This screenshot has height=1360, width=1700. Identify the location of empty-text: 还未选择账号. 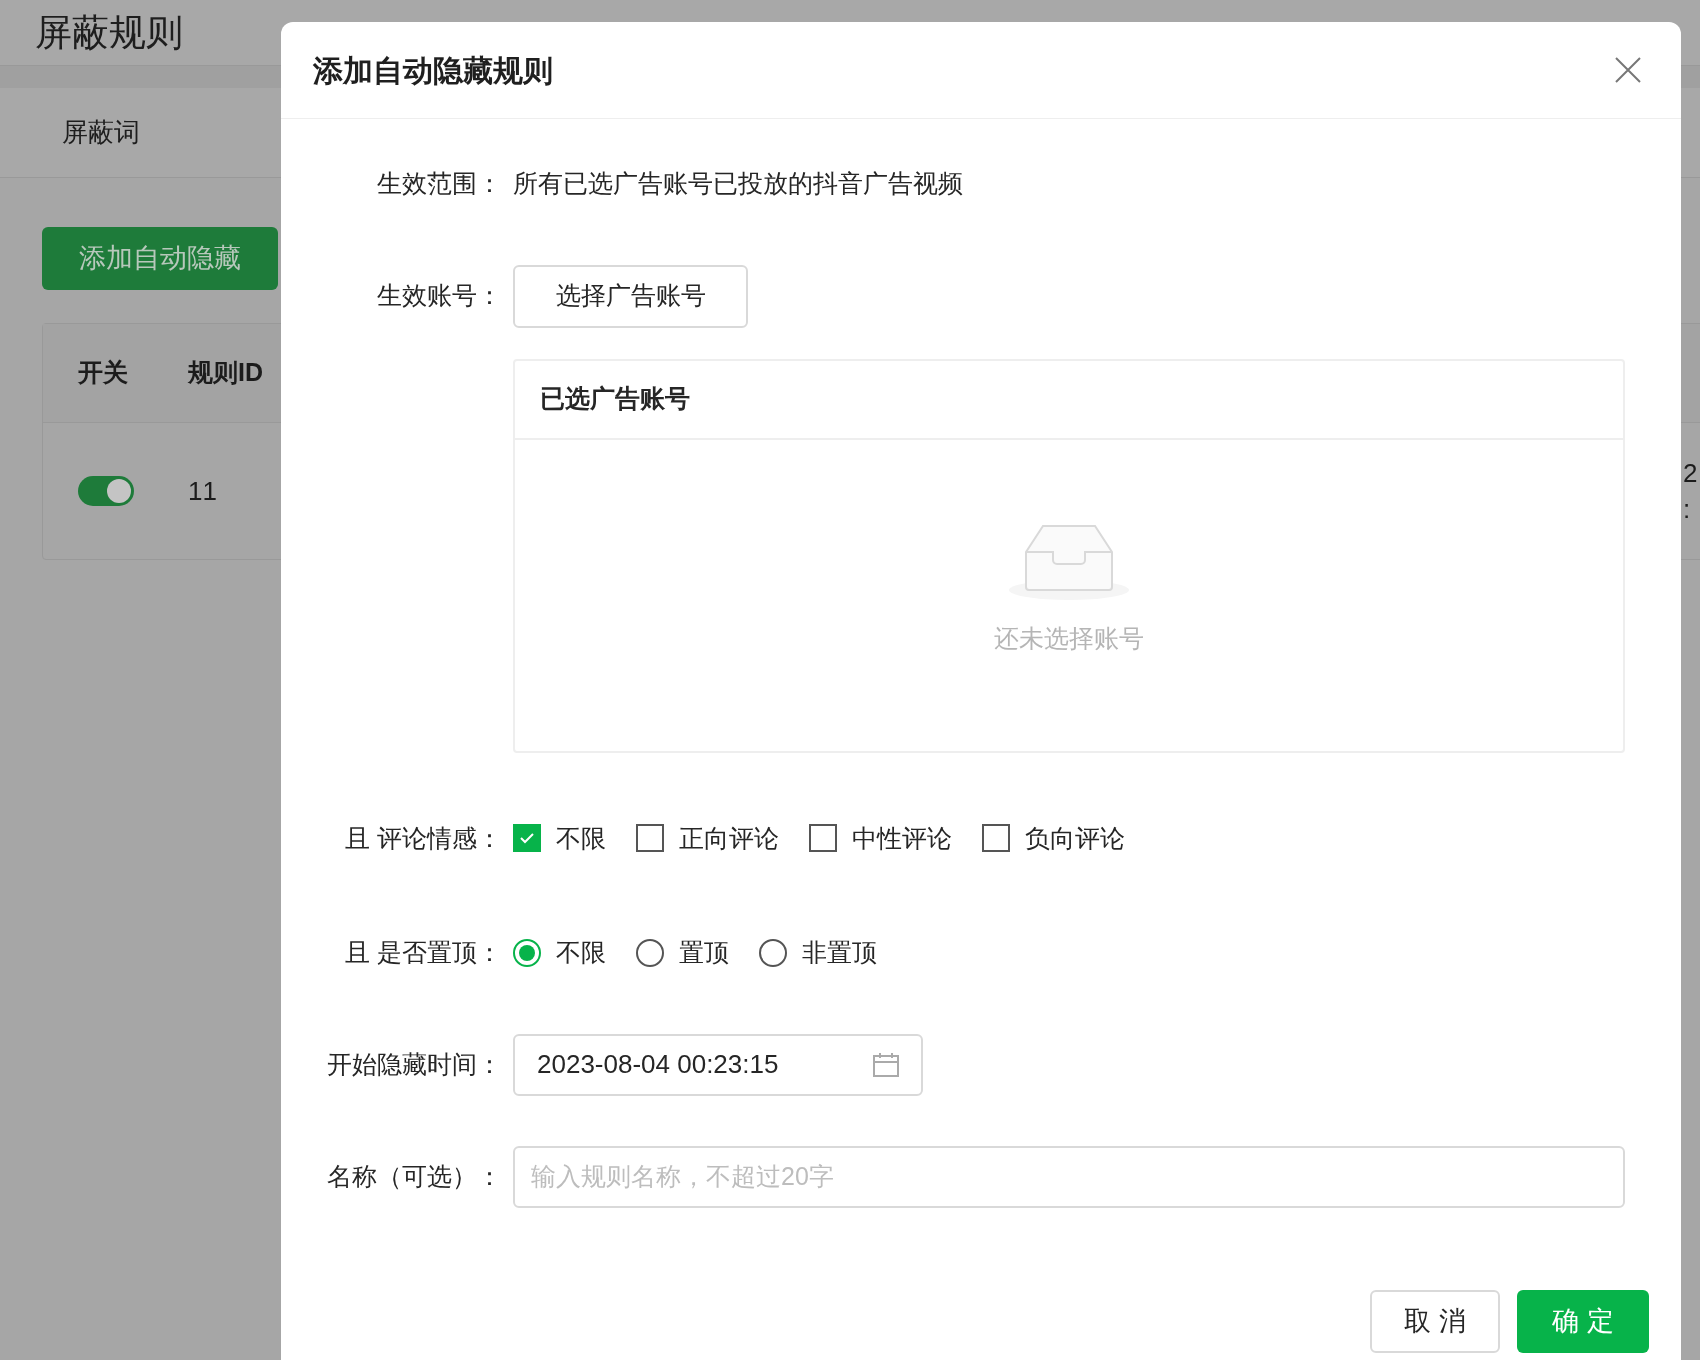
(1069, 638).